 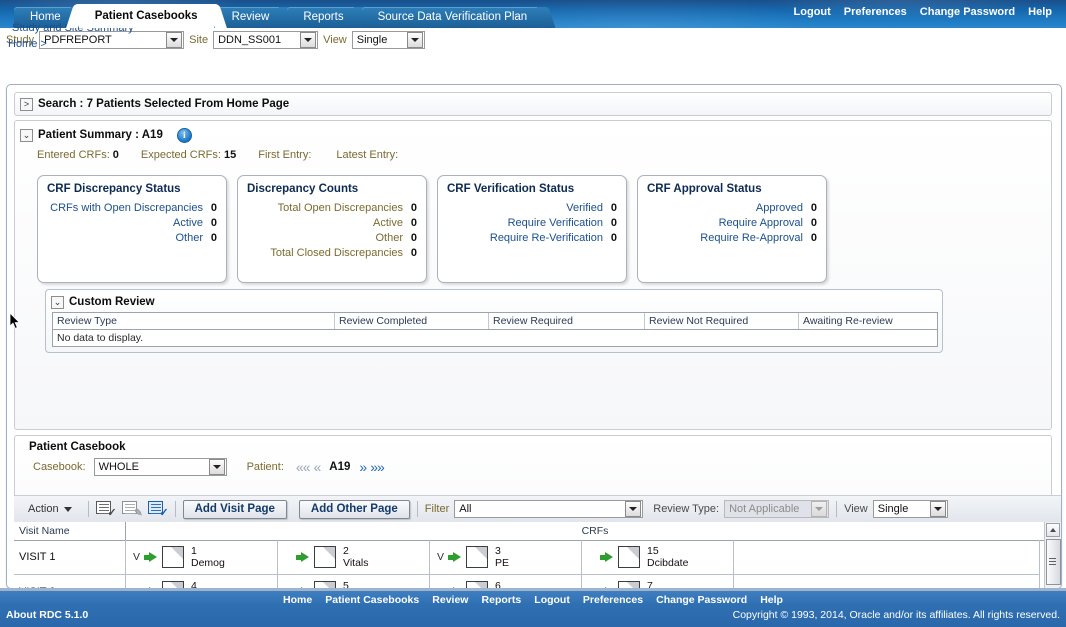 I want to click on filter-select: All, so click(x=549, y=509).